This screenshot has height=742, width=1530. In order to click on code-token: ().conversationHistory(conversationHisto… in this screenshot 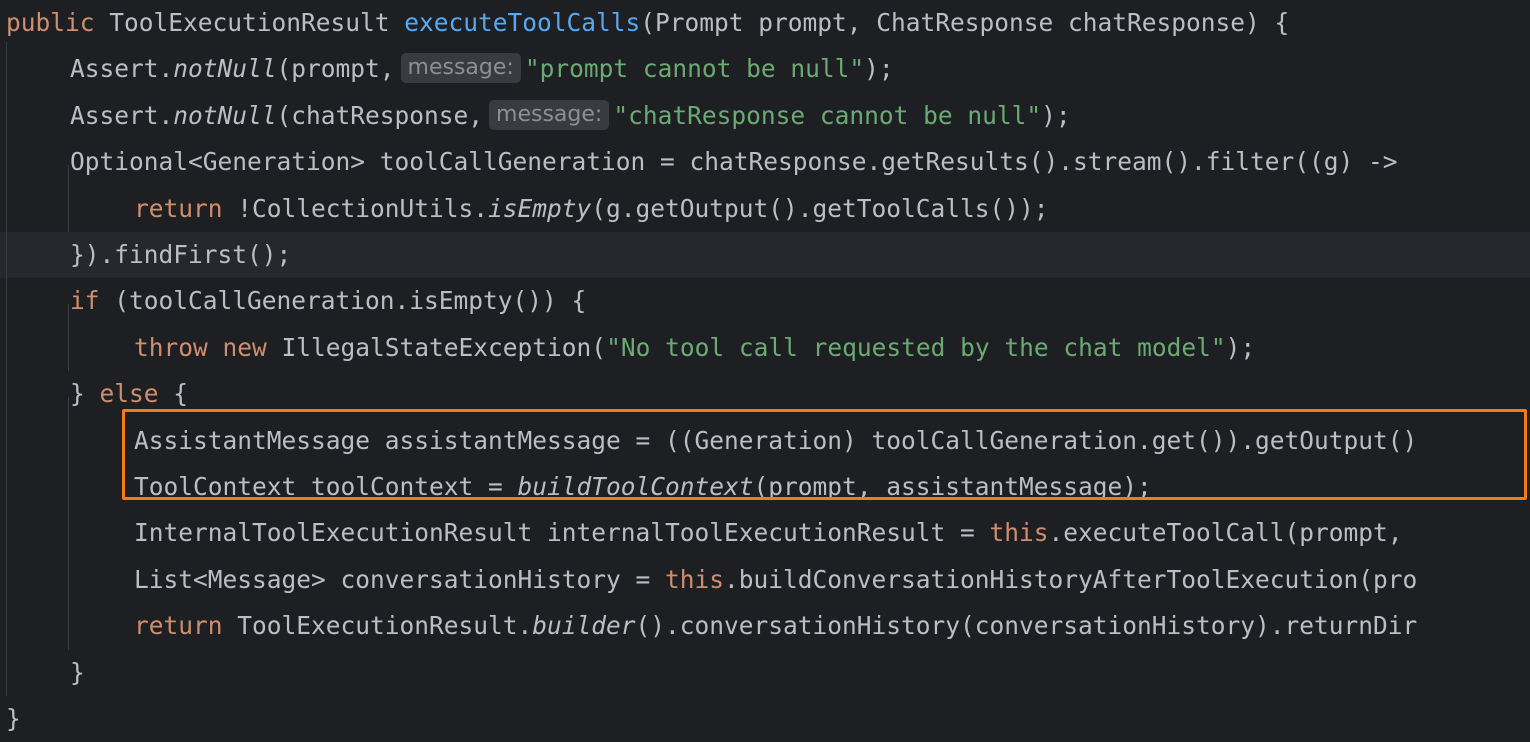, I will do `click(1026, 626)`.